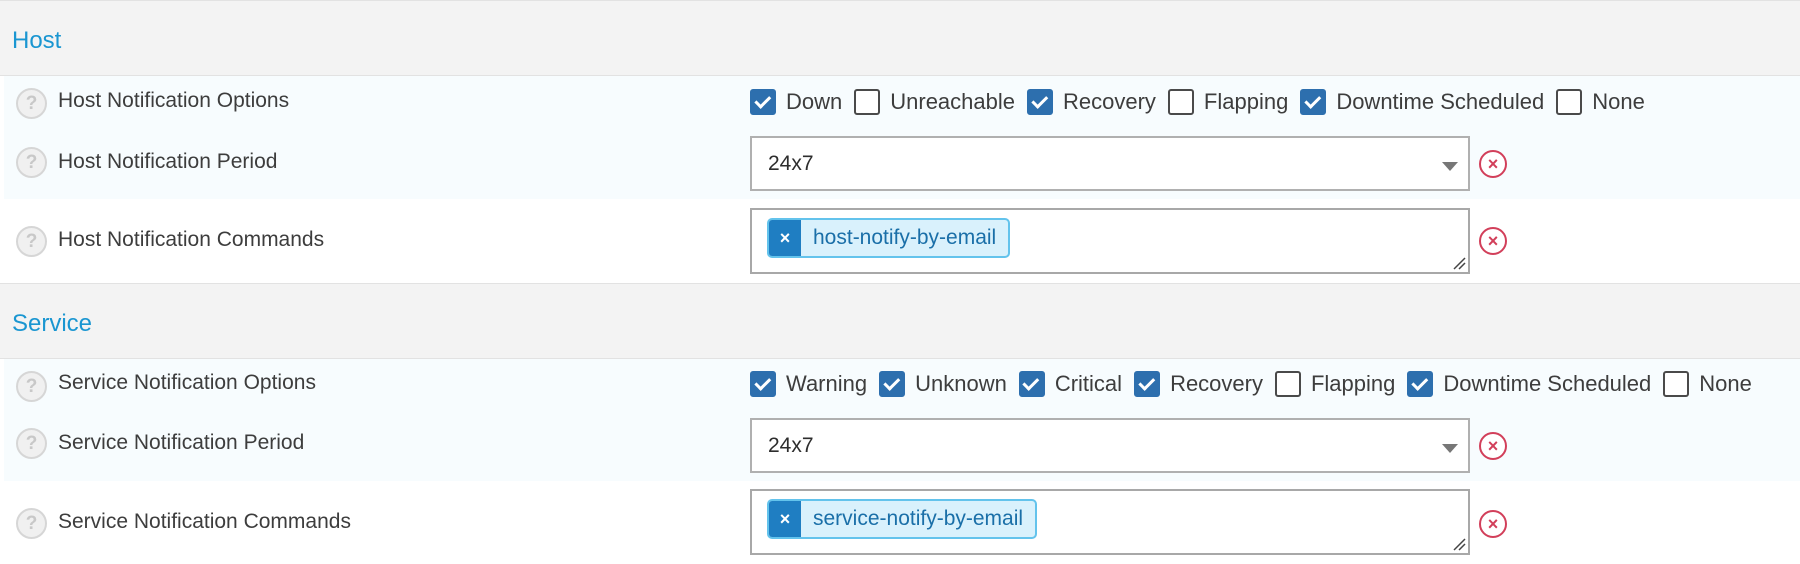  What do you see at coordinates (918, 518) in the screenshot?
I see `tag-label: service-notify-by-email` at bounding box center [918, 518].